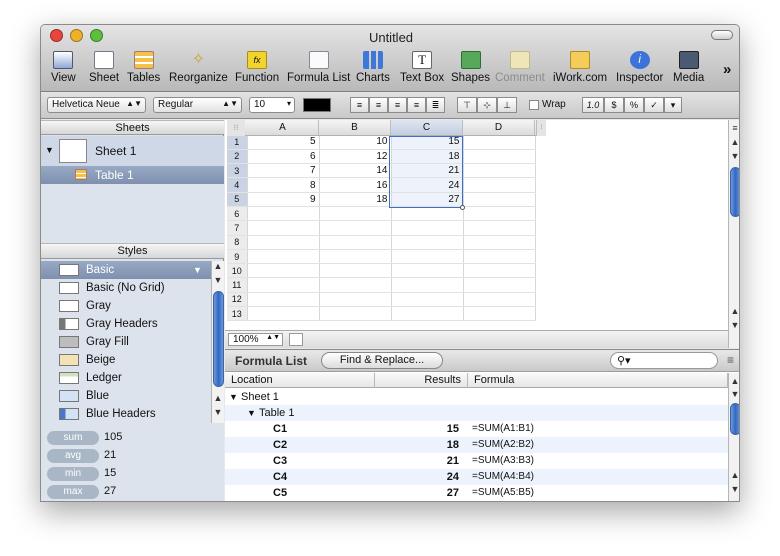 This screenshot has height=556, width=780. What do you see at coordinates (654, 105) in the screenshot?
I see `checkbox-format-button: ✓` at bounding box center [654, 105].